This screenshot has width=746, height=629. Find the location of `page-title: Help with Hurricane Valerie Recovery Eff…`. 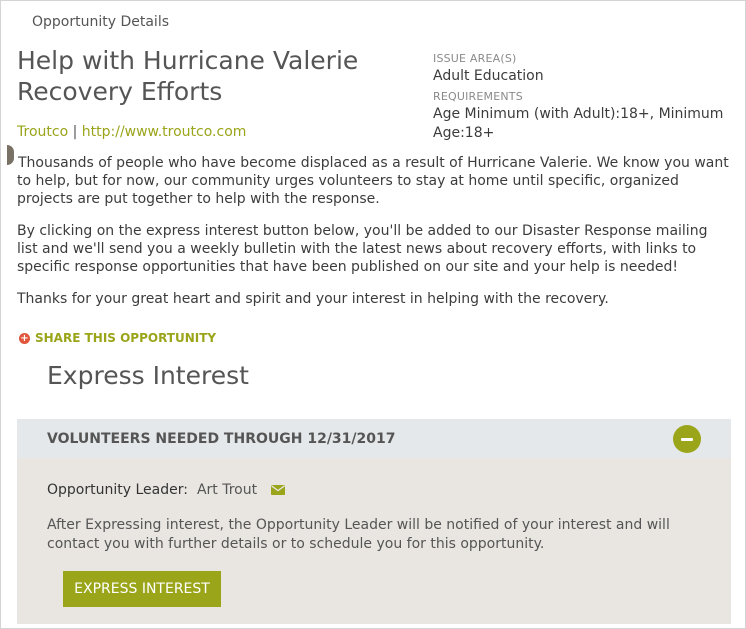

page-title: Help with Hurricane Valerie Recovery Eff… is located at coordinates (188, 76).